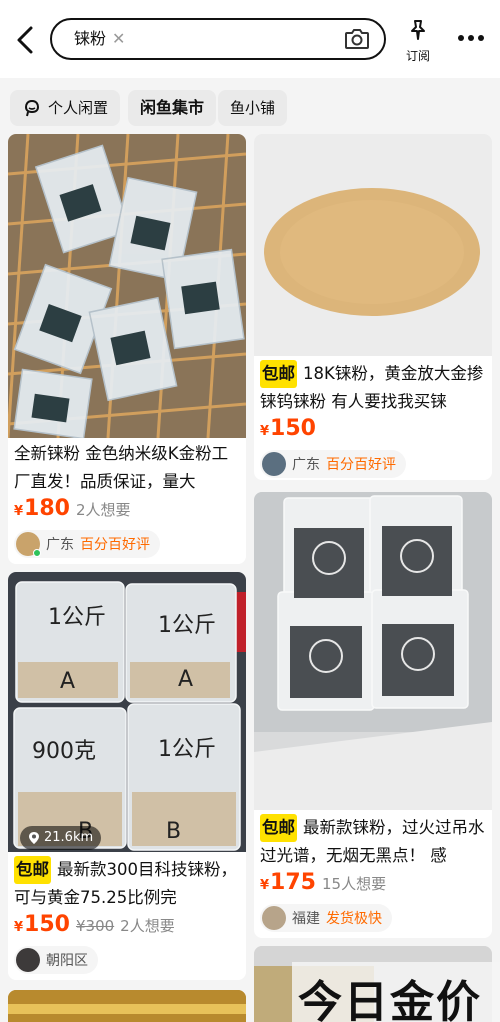 The image size is (500, 1022). What do you see at coordinates (67, 961) in the screenshot?
I see `seller-location: 朝阳区` at bounding box center [67, 961].